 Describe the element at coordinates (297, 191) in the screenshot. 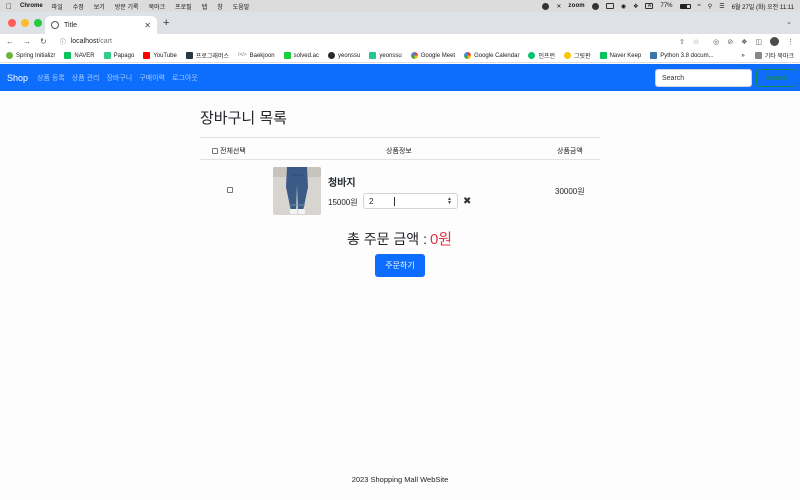

I see `product-image` at that location.